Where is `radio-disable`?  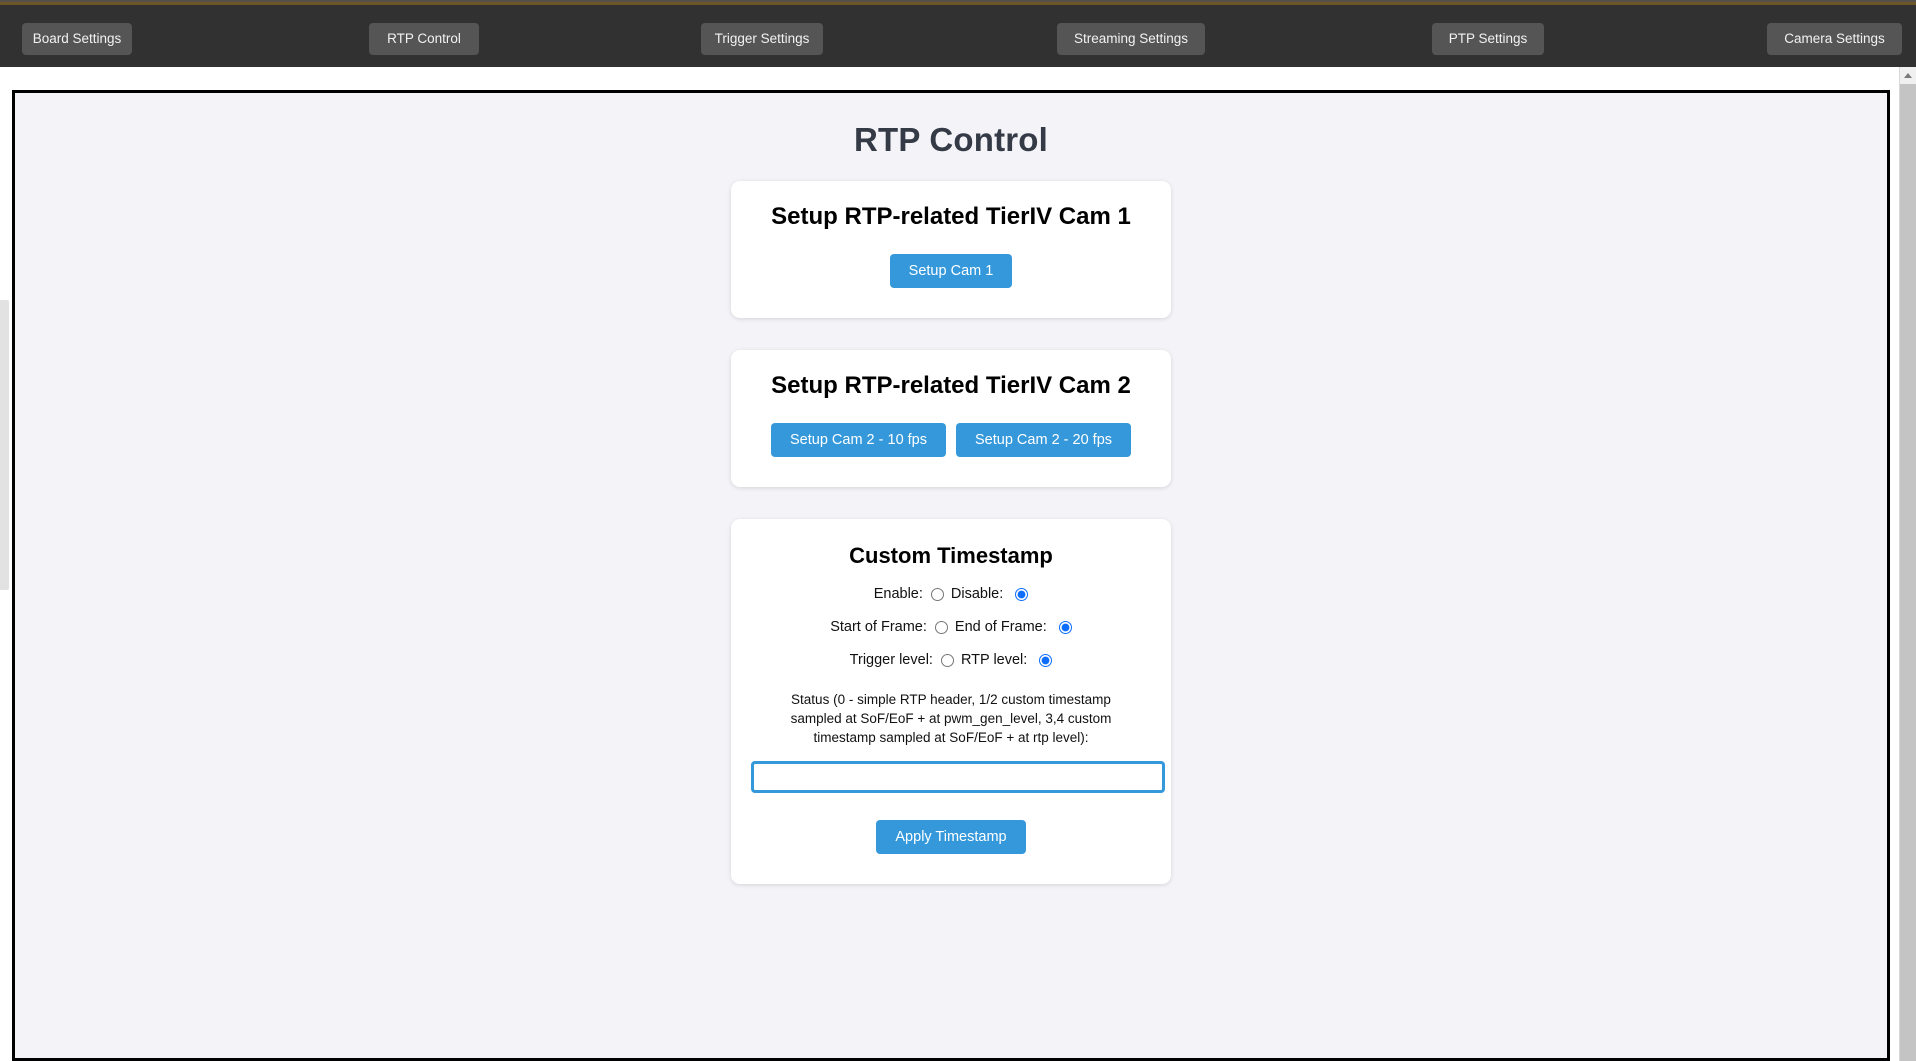 radio-disable is located at coordinates (1022, 594).